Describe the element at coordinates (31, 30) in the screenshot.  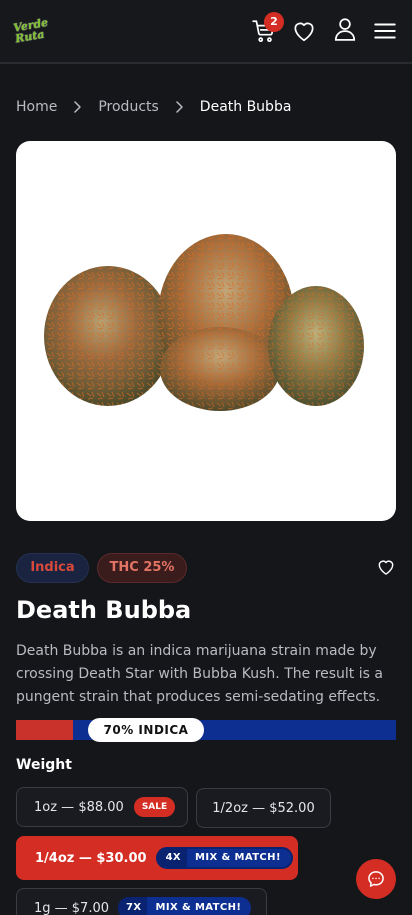
I see `logo-text: Verde Ruta` at that location.